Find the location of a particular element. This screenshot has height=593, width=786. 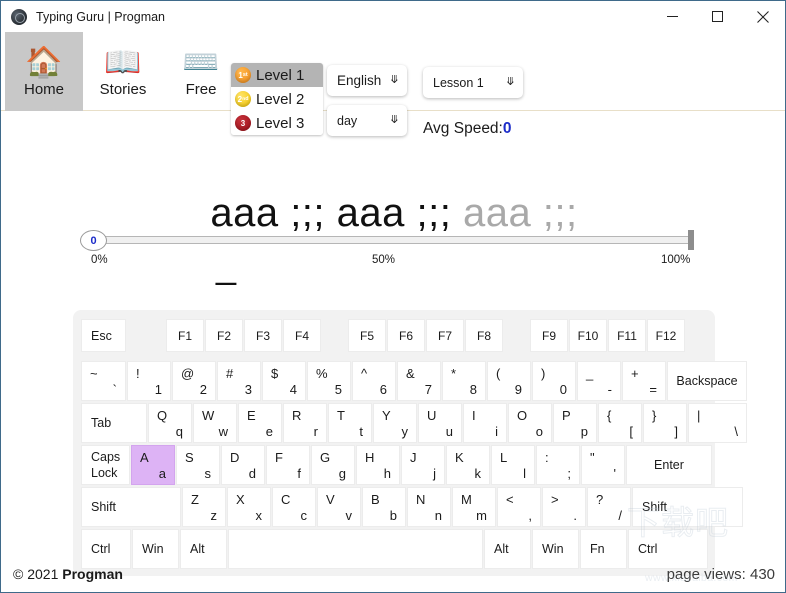

key-g: Gg is located at coordinates (333, 465).